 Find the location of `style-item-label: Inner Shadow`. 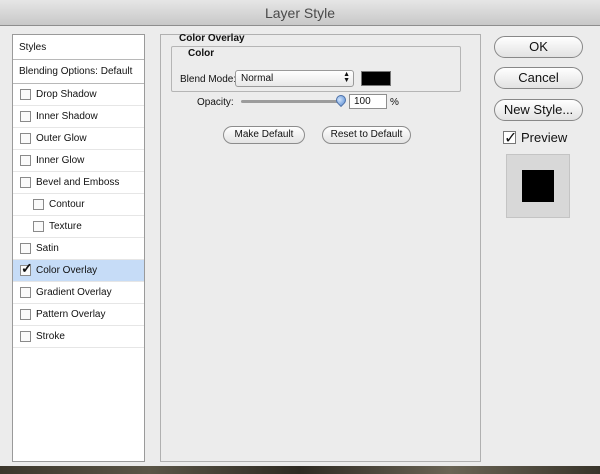

style-item-label: Inner Shadow is located at coordinates (67, 116).